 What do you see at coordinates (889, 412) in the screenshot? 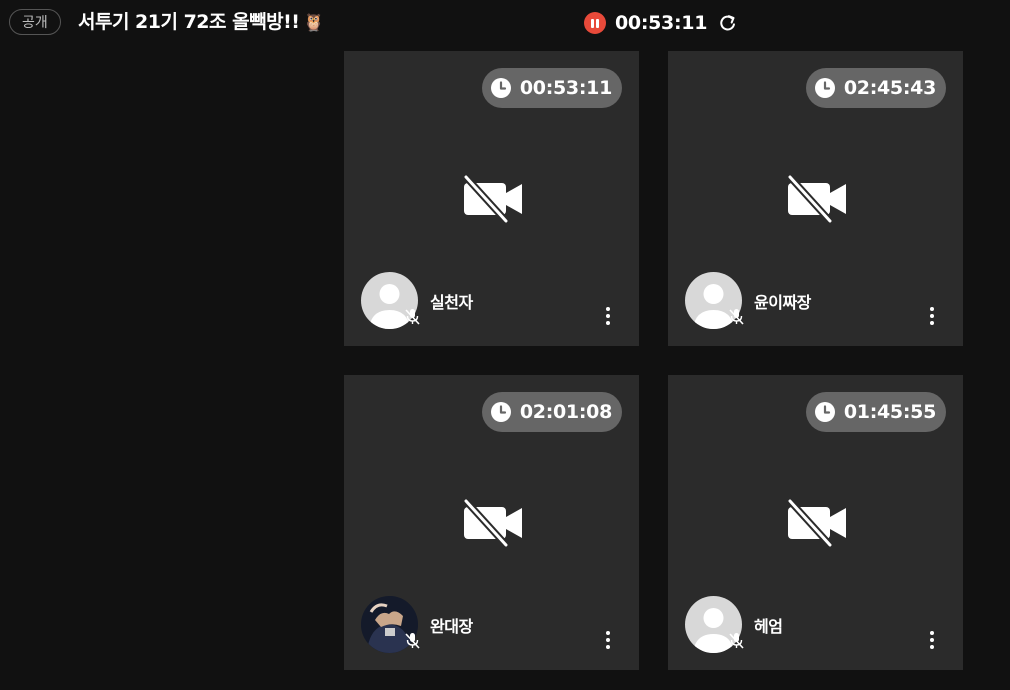
I see `study-time: 01:45:55` at bounding box center [889, 412].